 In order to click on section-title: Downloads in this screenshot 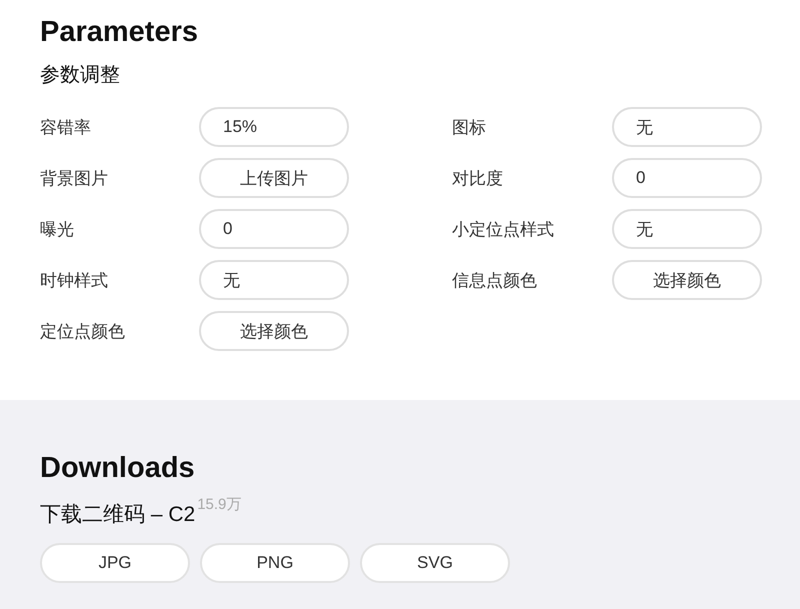, I will do `click(117, 468)`.